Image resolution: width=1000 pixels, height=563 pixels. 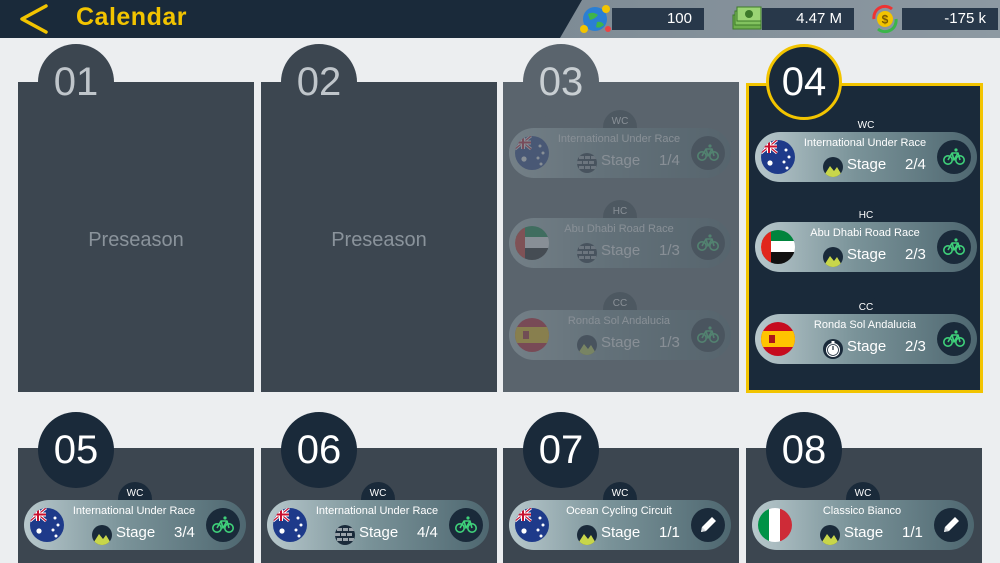 What do you see at coordinates (131, 17) in the screenshot?
I see `page-title: Calendar` at bounding box center [131, 17].